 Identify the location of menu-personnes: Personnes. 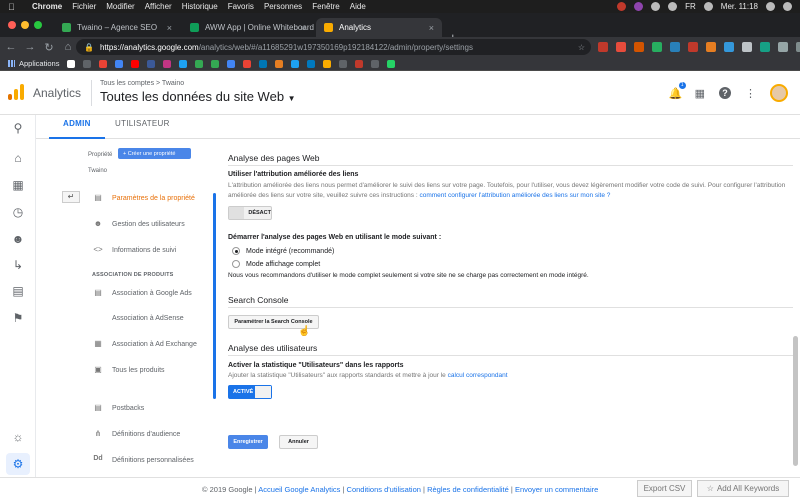
(283, 6).